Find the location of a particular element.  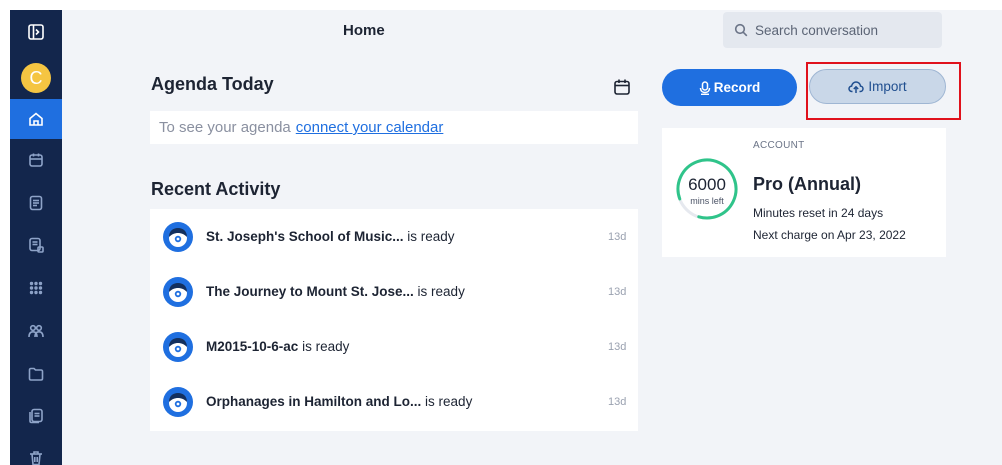

list-item: M2015-10-6-ac is ready 13d is located at coordinates (394, 346).